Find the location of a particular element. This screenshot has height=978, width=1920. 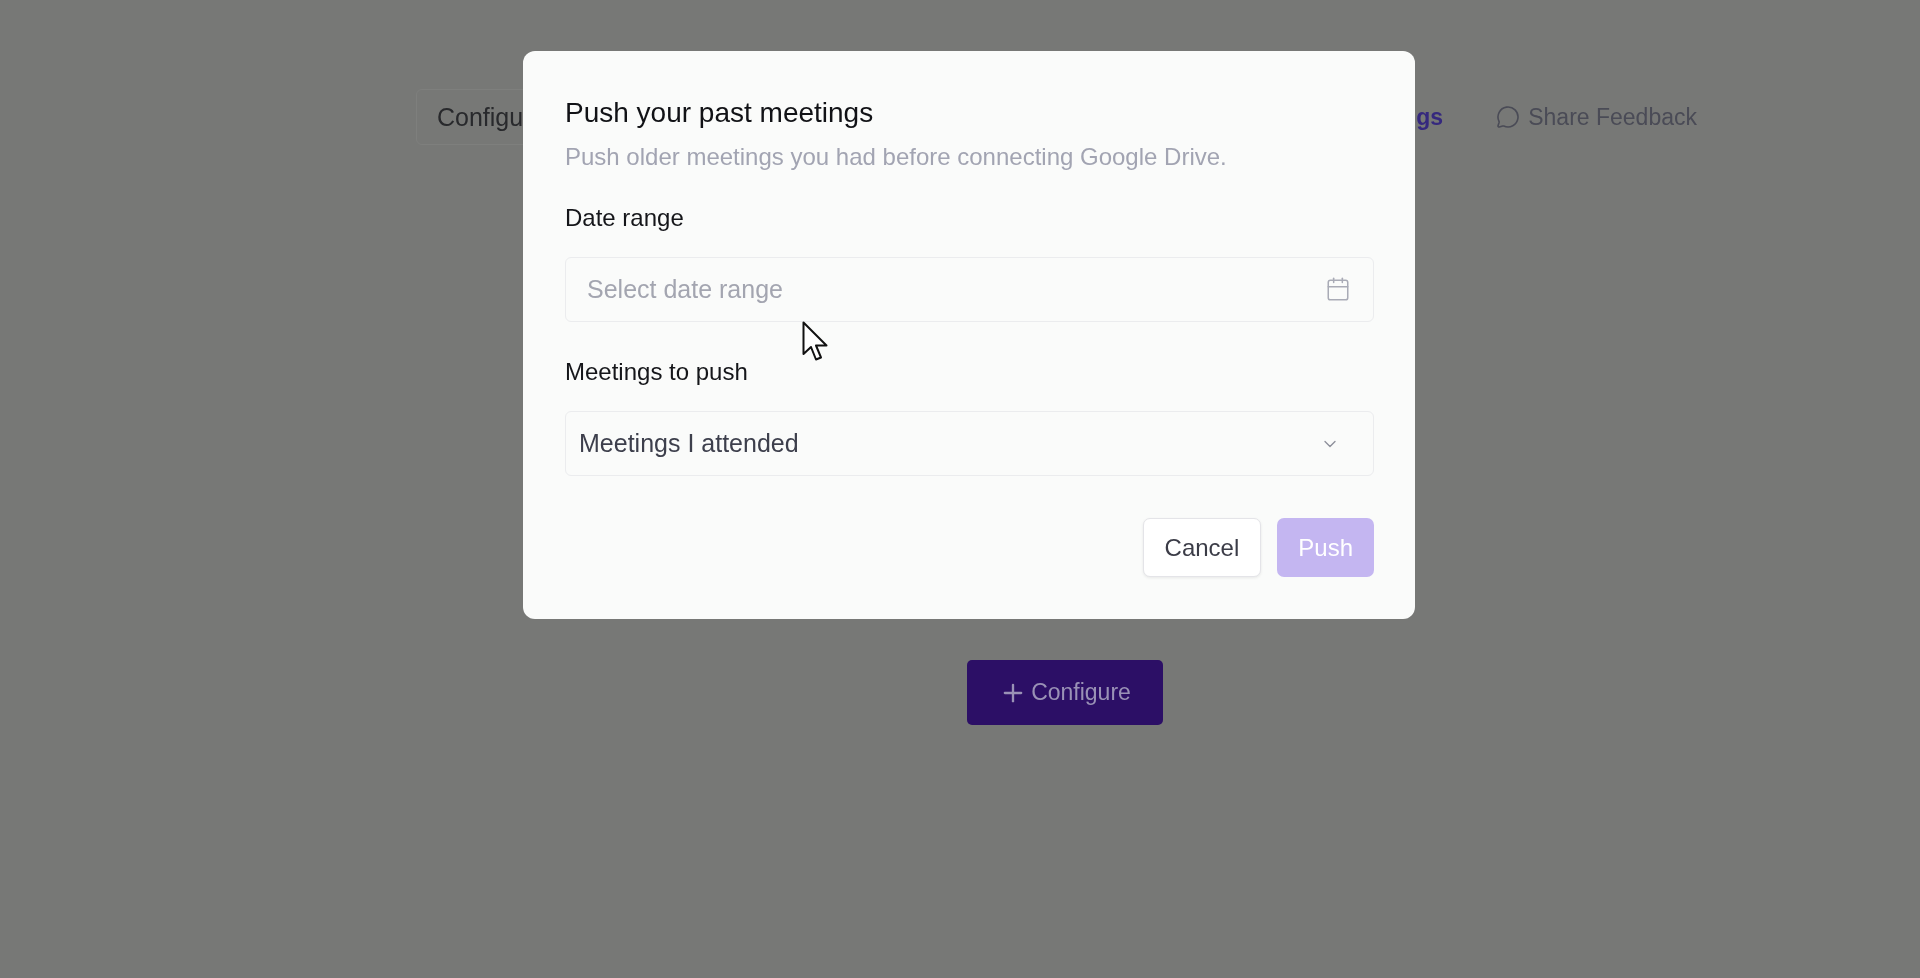

field-label: Date range is located at coordinates (625, 218).